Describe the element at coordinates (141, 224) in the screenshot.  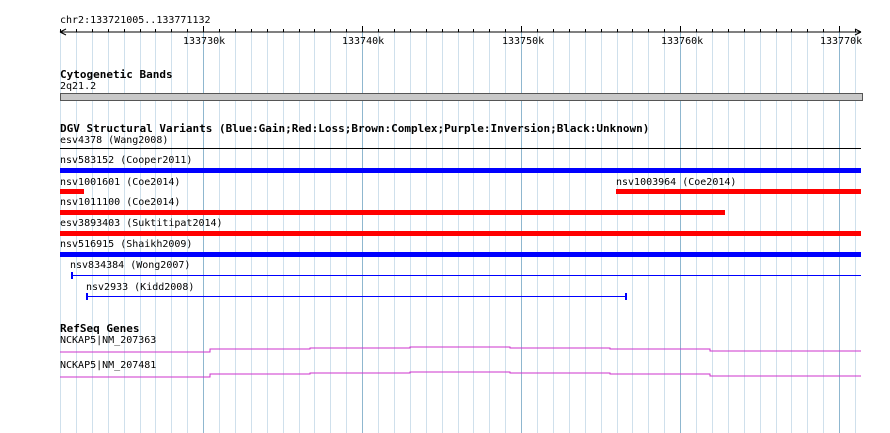
I see `variant-label: esv3893403 (Suktitipat2014)` at that location.